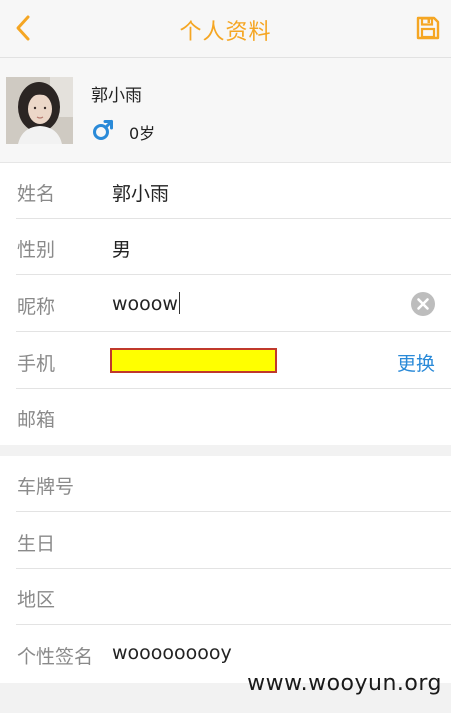 The height and width of the screenshot is (713, 451). I want to click on email-row: 邮箱, so click(225, 417).